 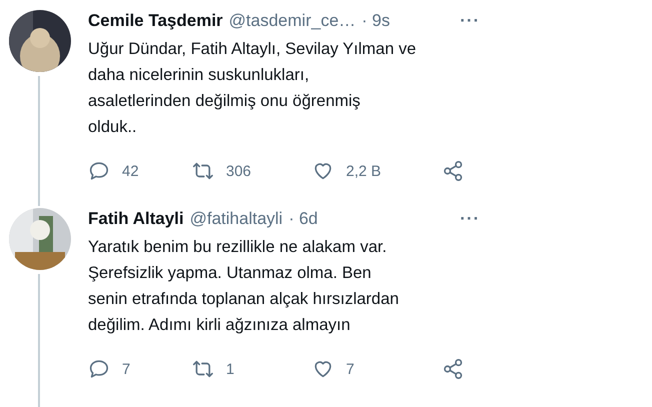 I want to click on tweet-time: · 9s, so click(x=376, y=21).